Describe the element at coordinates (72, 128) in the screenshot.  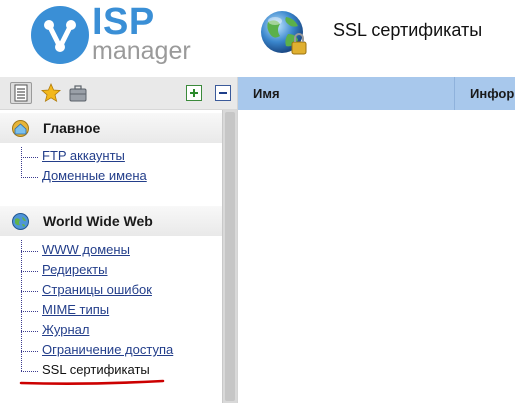
I see `section-label: Главное` at that location.